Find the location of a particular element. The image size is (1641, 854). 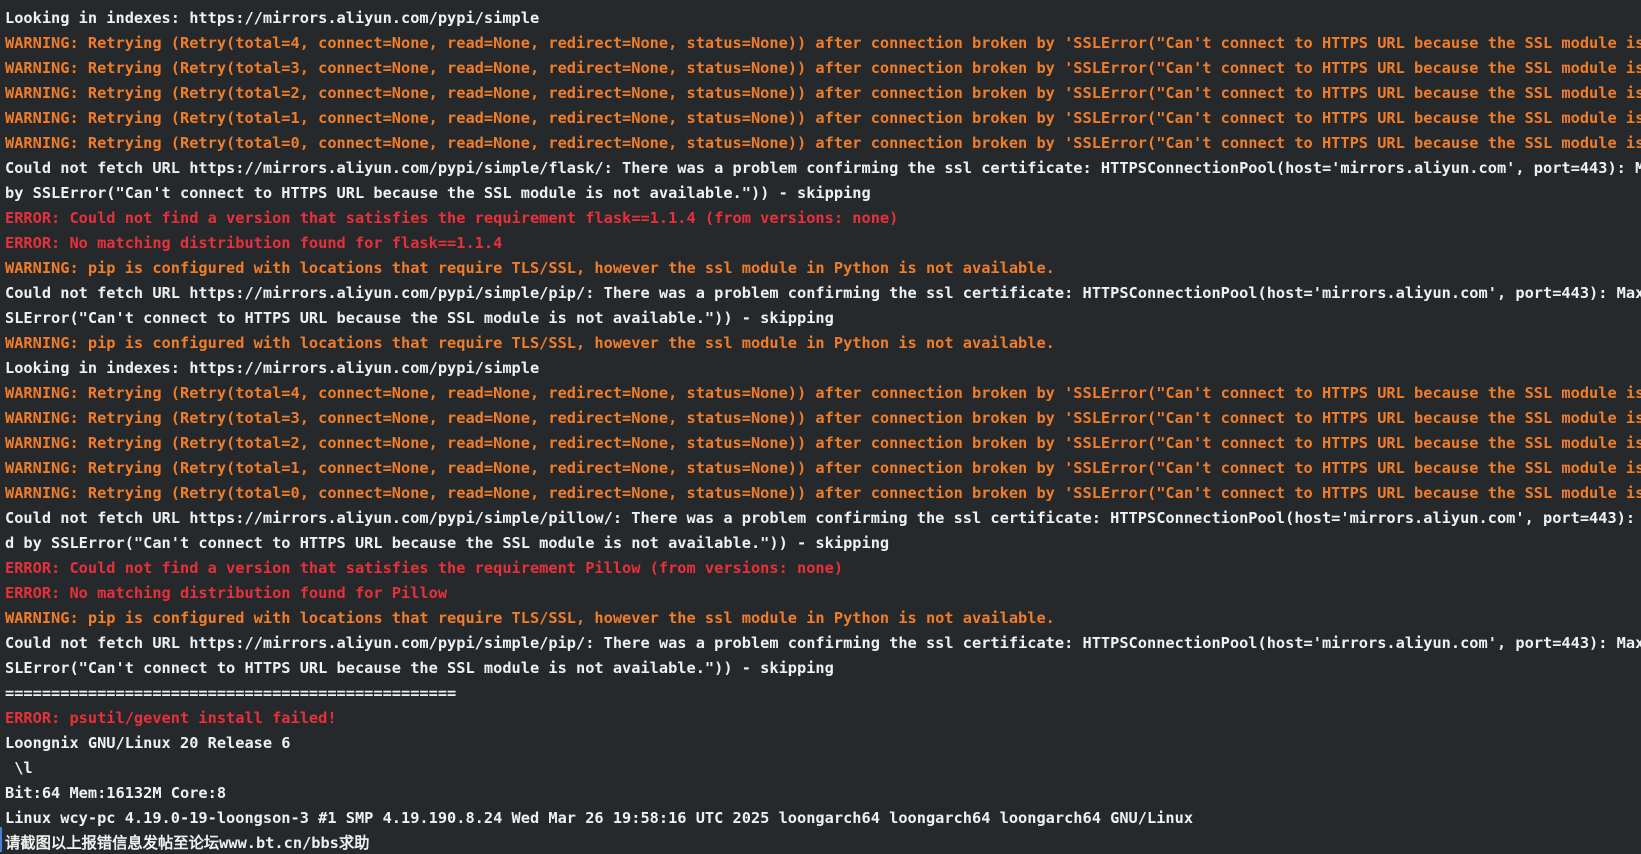

terminal-line-default: Bit:64 Mem:16132M Core:8 is located at coordinates (116, 793).